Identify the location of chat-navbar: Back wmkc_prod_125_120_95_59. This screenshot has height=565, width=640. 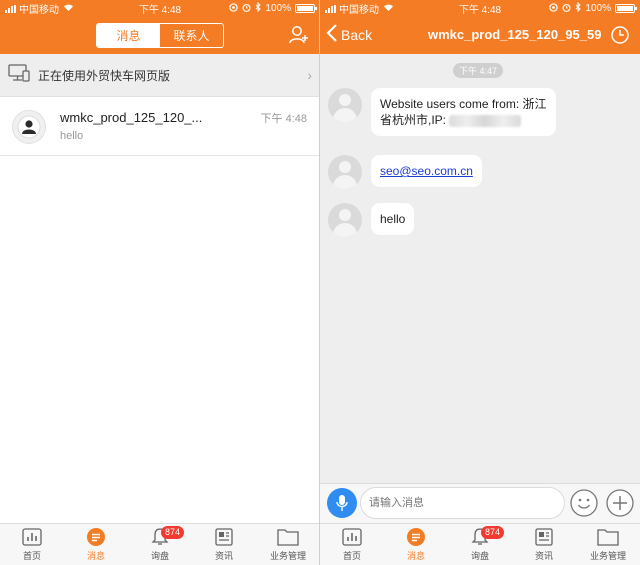
(480, 35).